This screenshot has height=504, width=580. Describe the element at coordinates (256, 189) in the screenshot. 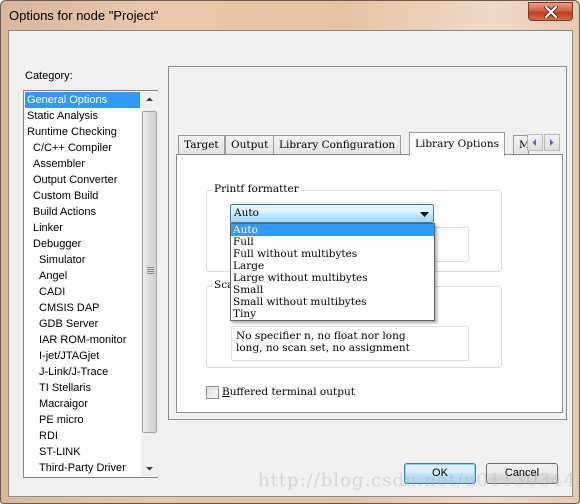

I see `printf-group-title: Printf formatter` at that location.